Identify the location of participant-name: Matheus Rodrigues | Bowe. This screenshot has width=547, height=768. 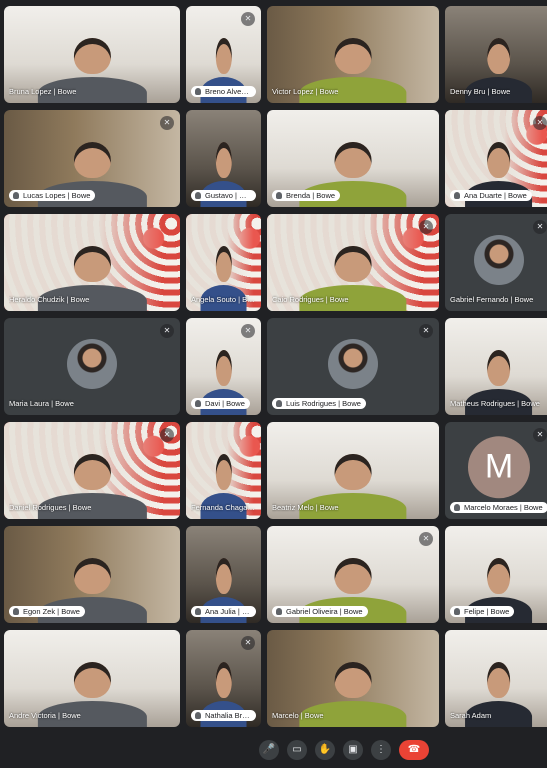
(495, 403).